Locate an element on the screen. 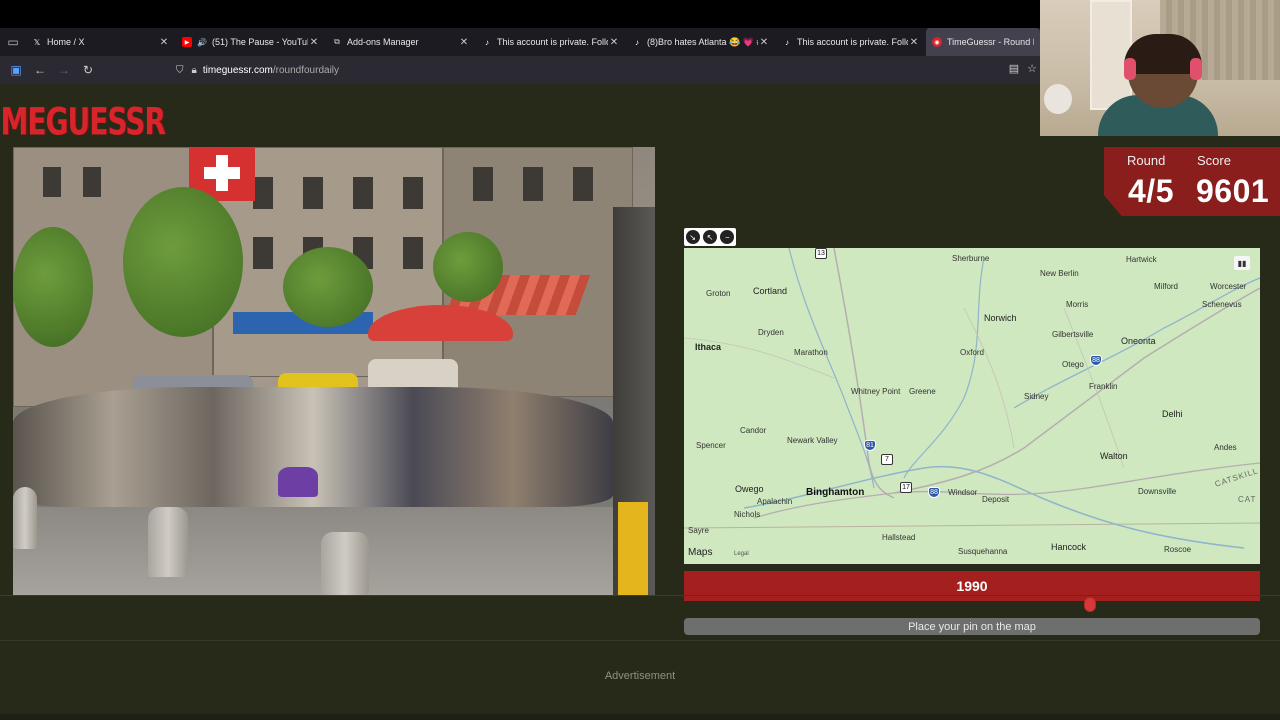 Image resolution: width=1280 pixels, height=720 pixels. map-label-whitney-point: Whitney Point is located at coordinates (876, 391).